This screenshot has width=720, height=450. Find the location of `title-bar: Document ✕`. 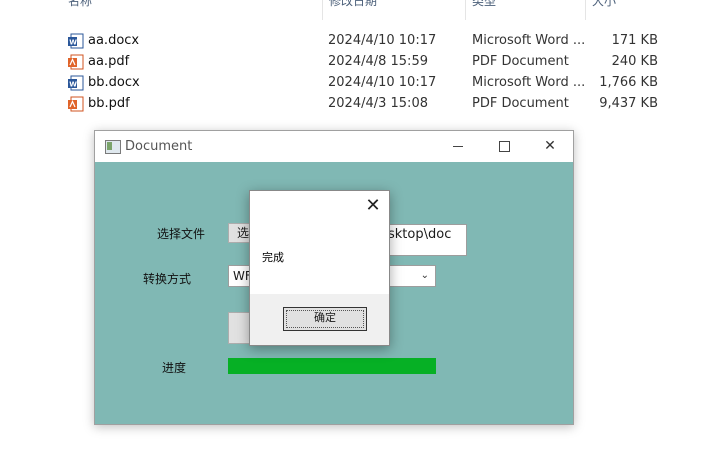

title-bar: Document ✕ is located at coordinates (334, 146).